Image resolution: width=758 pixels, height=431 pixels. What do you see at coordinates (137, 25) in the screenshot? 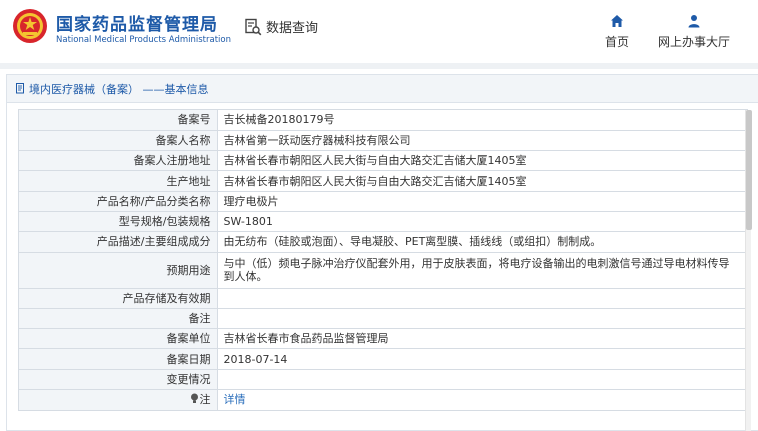
I see `brand-title-cn: 国家药品监督管理局` at bounding box center [137, 25].